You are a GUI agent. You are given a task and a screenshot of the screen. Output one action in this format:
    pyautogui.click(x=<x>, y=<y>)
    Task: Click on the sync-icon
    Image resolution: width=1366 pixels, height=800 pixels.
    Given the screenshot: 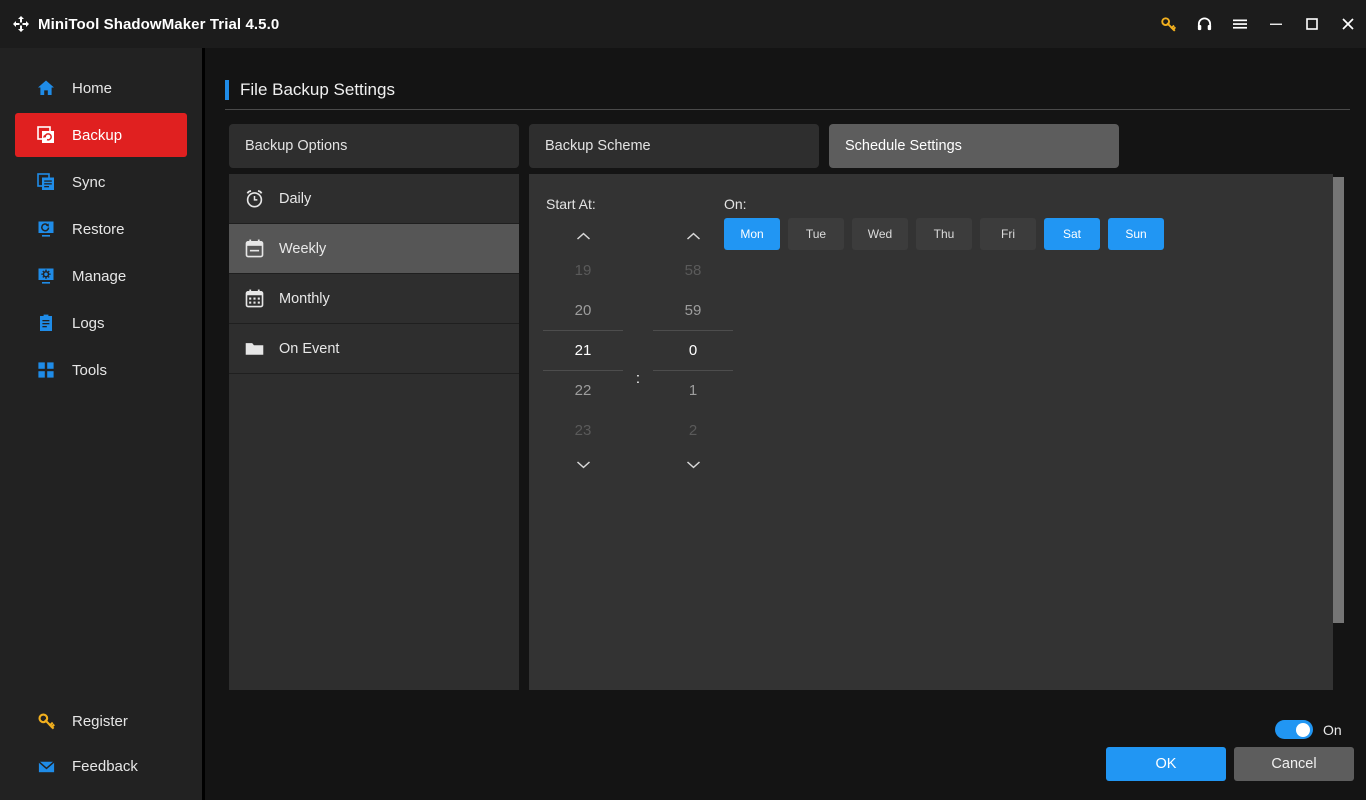 What is the action you would take?
    pyautogui.click(x=46, y=182)
    